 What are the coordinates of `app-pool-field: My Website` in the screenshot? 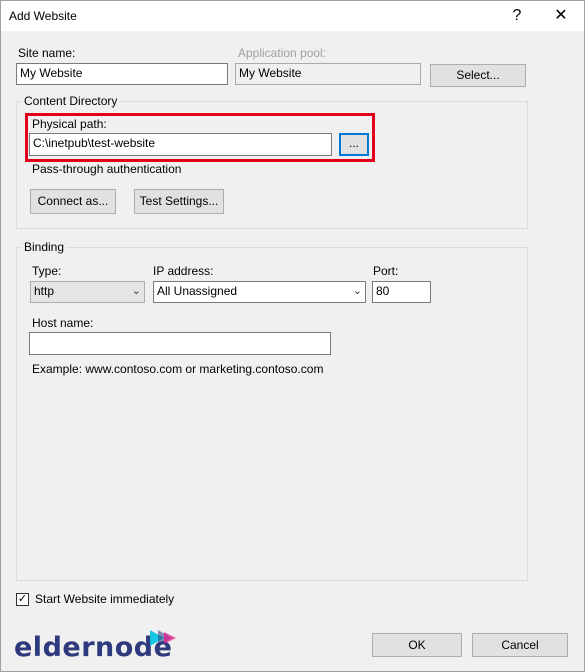 It's located at (328, 74).